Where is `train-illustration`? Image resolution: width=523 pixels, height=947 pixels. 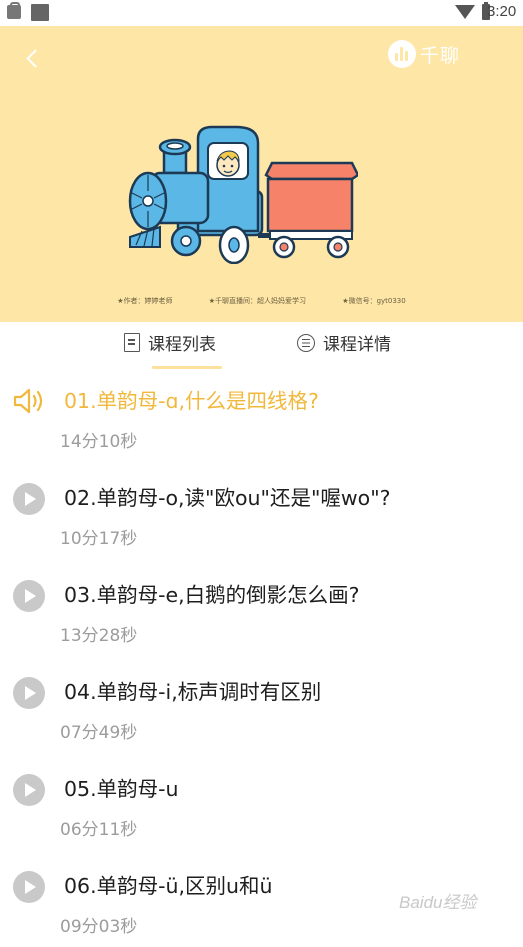 train-illustration is located at coordinates (243, 194).